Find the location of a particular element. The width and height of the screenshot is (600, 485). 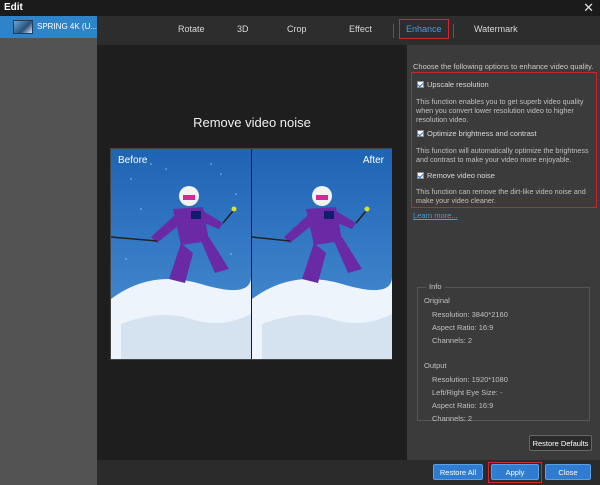

output-heading: Output is located at coordinates (435, 365).